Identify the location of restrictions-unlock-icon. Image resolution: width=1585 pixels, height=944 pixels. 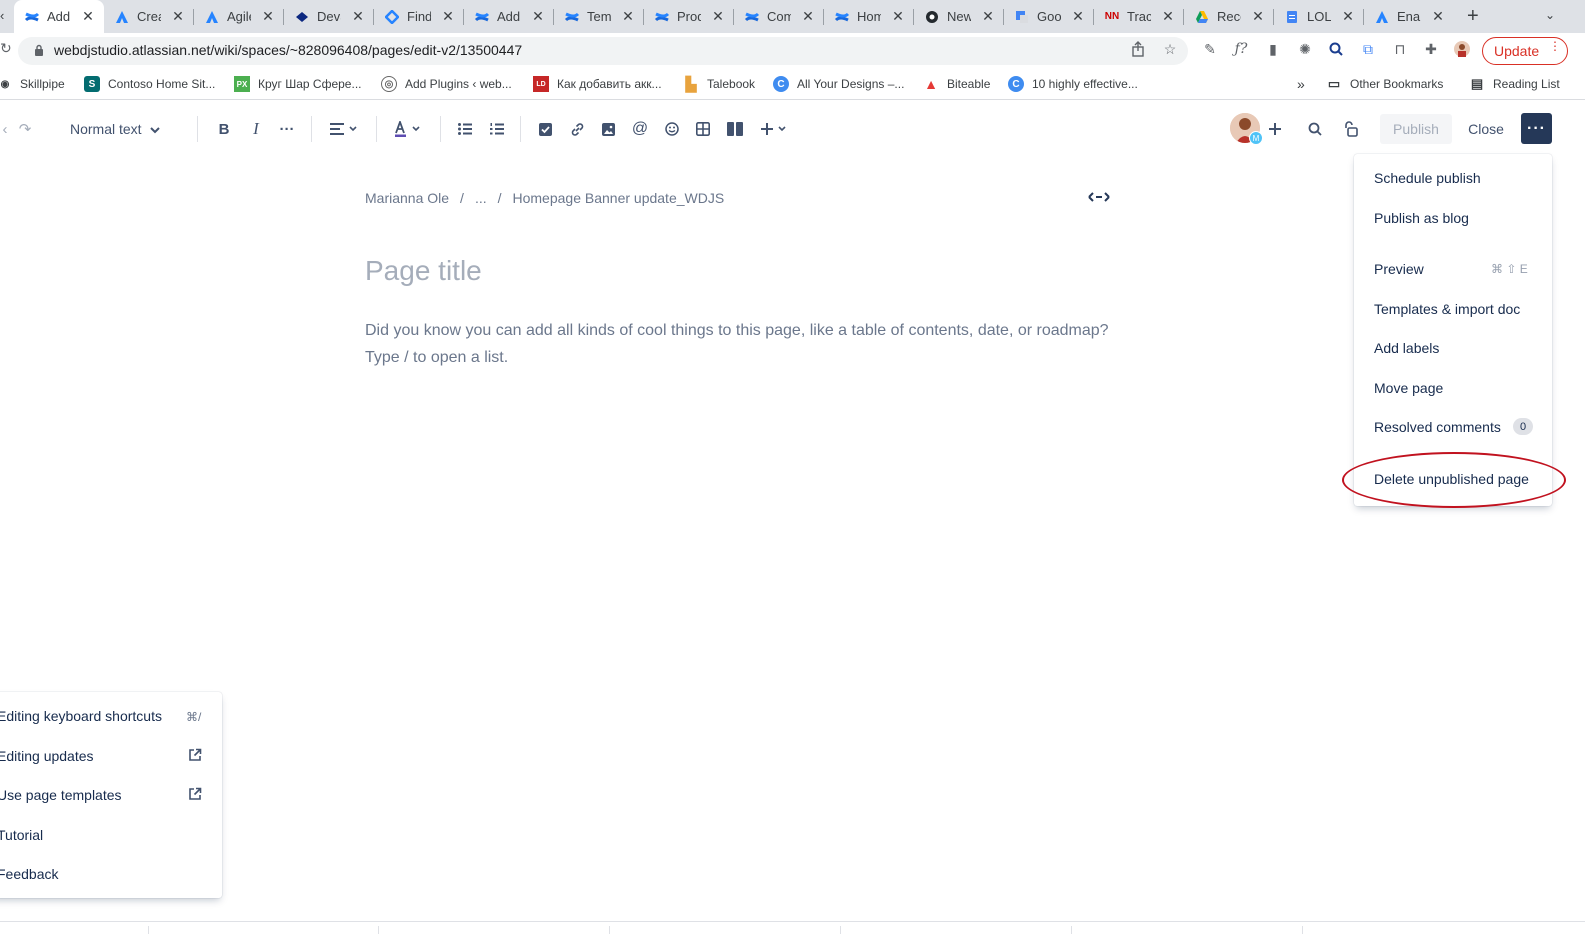
(1352, 129).